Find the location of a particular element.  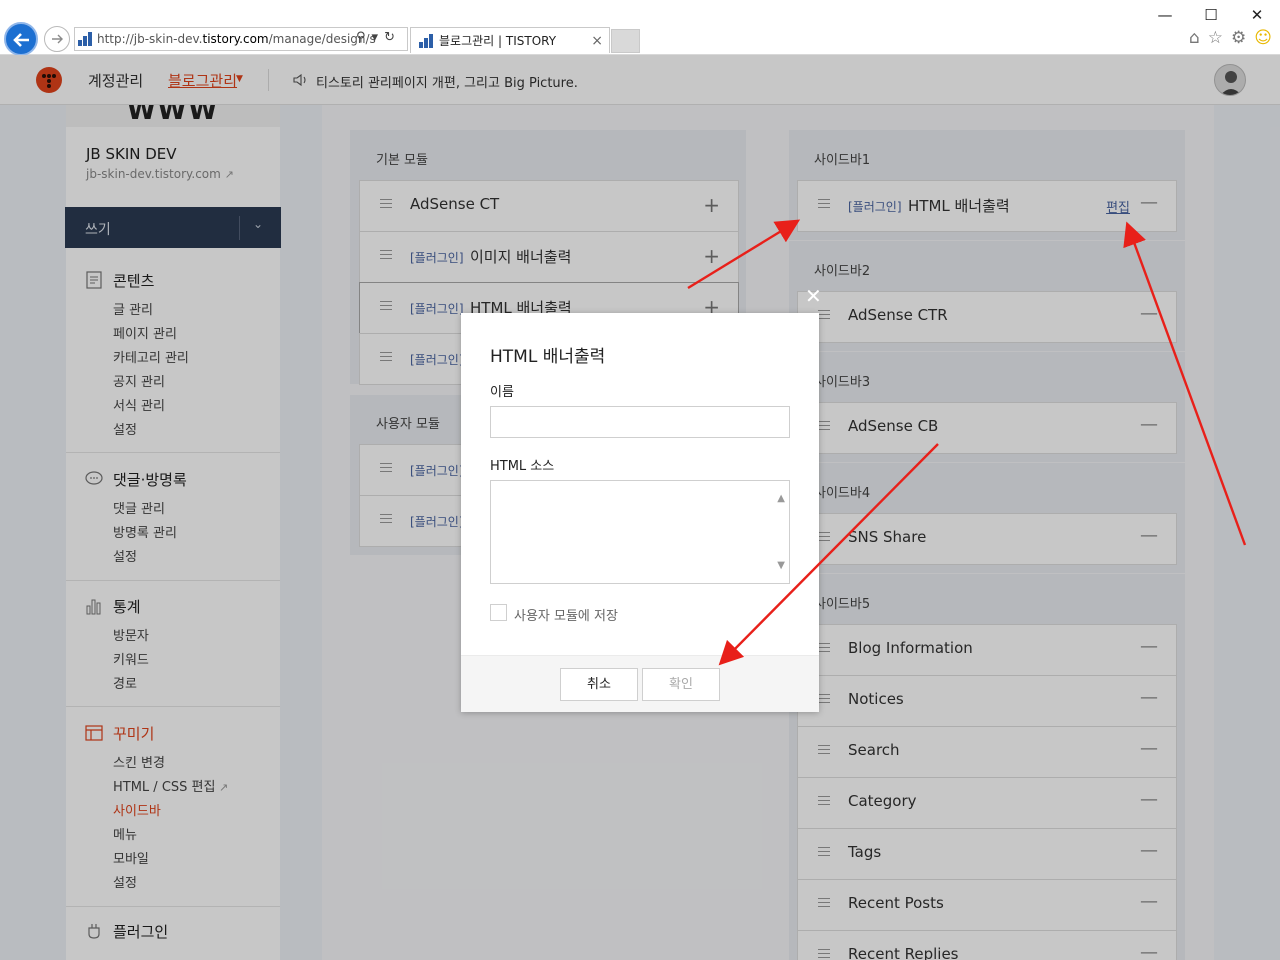

tab-favicon is located at coordinates (426, 41).